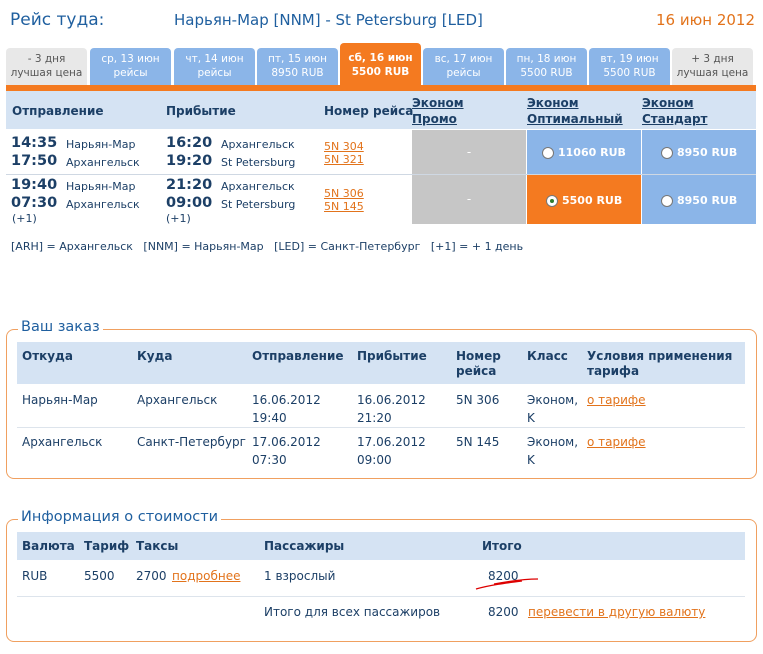 The width and height of the screenshot is (763, 654). I want to click on time: 09:00, so click(374, 460).